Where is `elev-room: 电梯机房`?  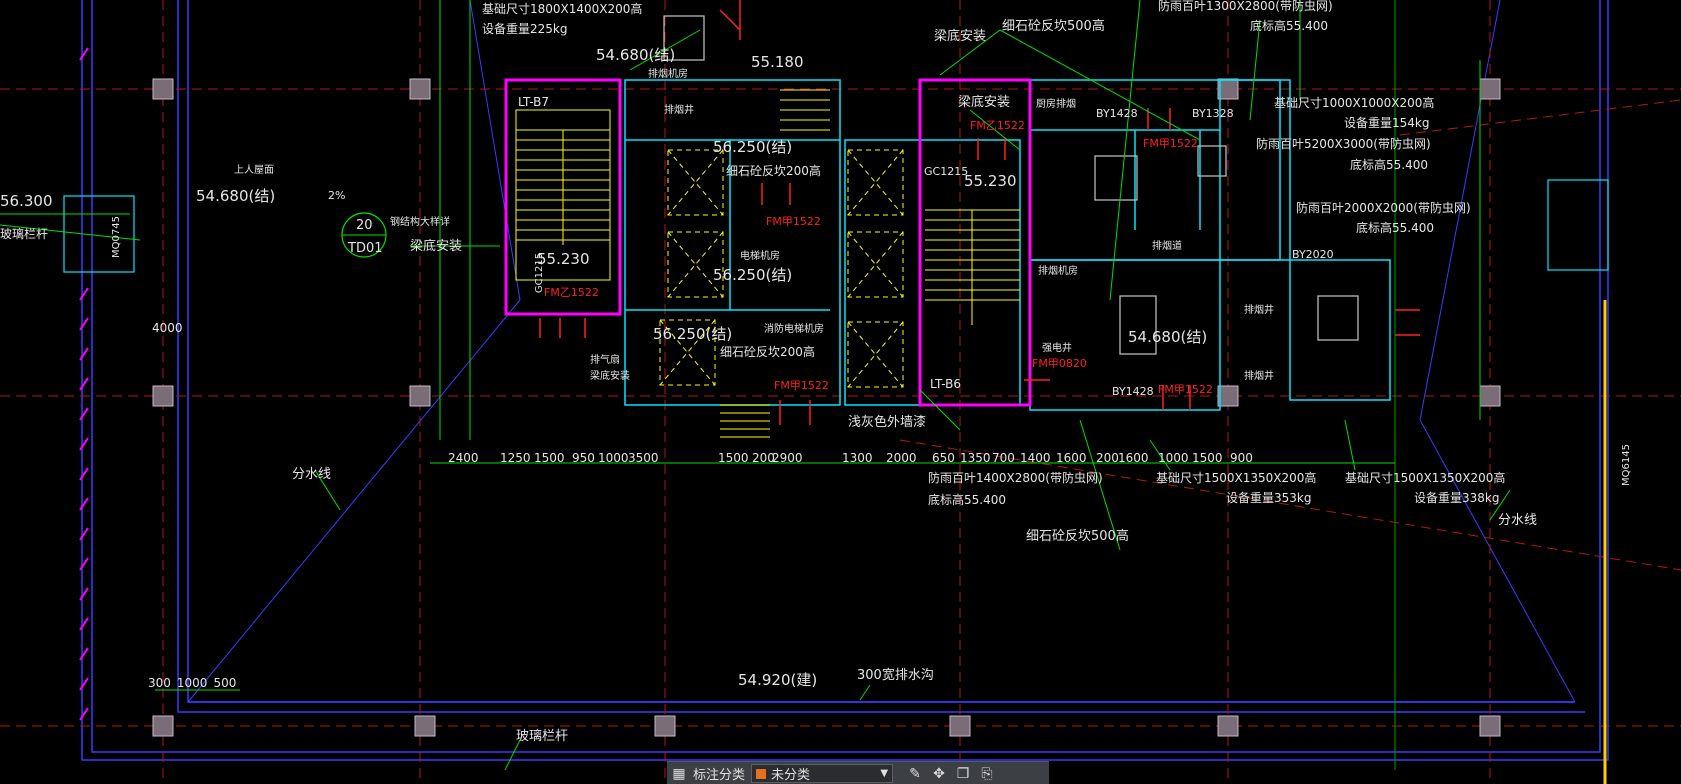
elev-room: 电梯机房 is located at coordinates (760, 256).